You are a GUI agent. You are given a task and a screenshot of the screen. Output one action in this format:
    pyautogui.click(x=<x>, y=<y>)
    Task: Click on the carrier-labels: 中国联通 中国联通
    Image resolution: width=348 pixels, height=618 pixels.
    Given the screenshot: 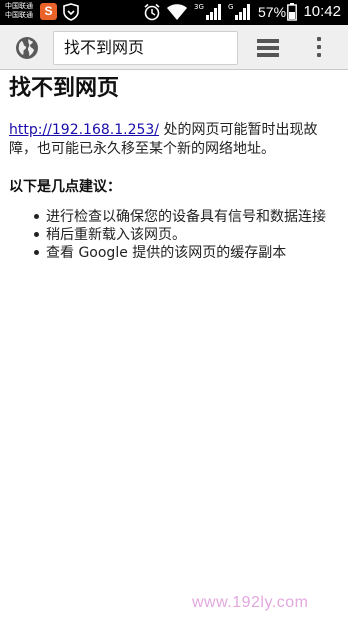 What is the action you would take?
    pyautogui.click(x=19, y=11)
    